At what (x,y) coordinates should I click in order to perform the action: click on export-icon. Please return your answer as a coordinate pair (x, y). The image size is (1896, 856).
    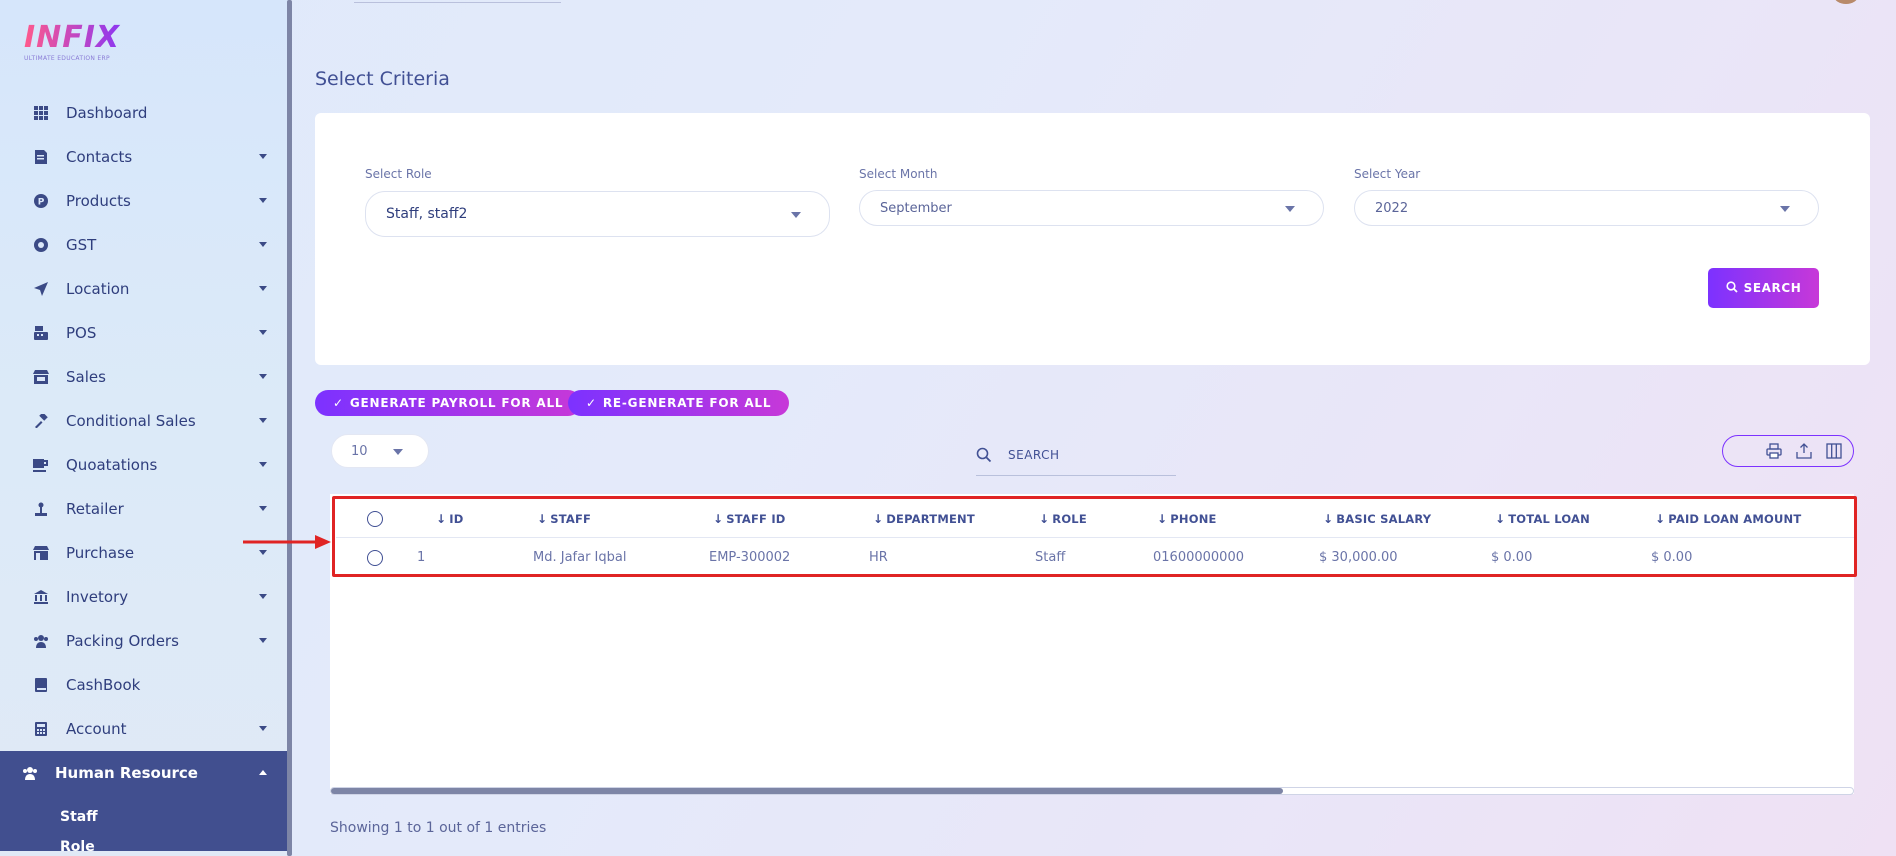
    Looking at the image, I should click on (1804, 451).